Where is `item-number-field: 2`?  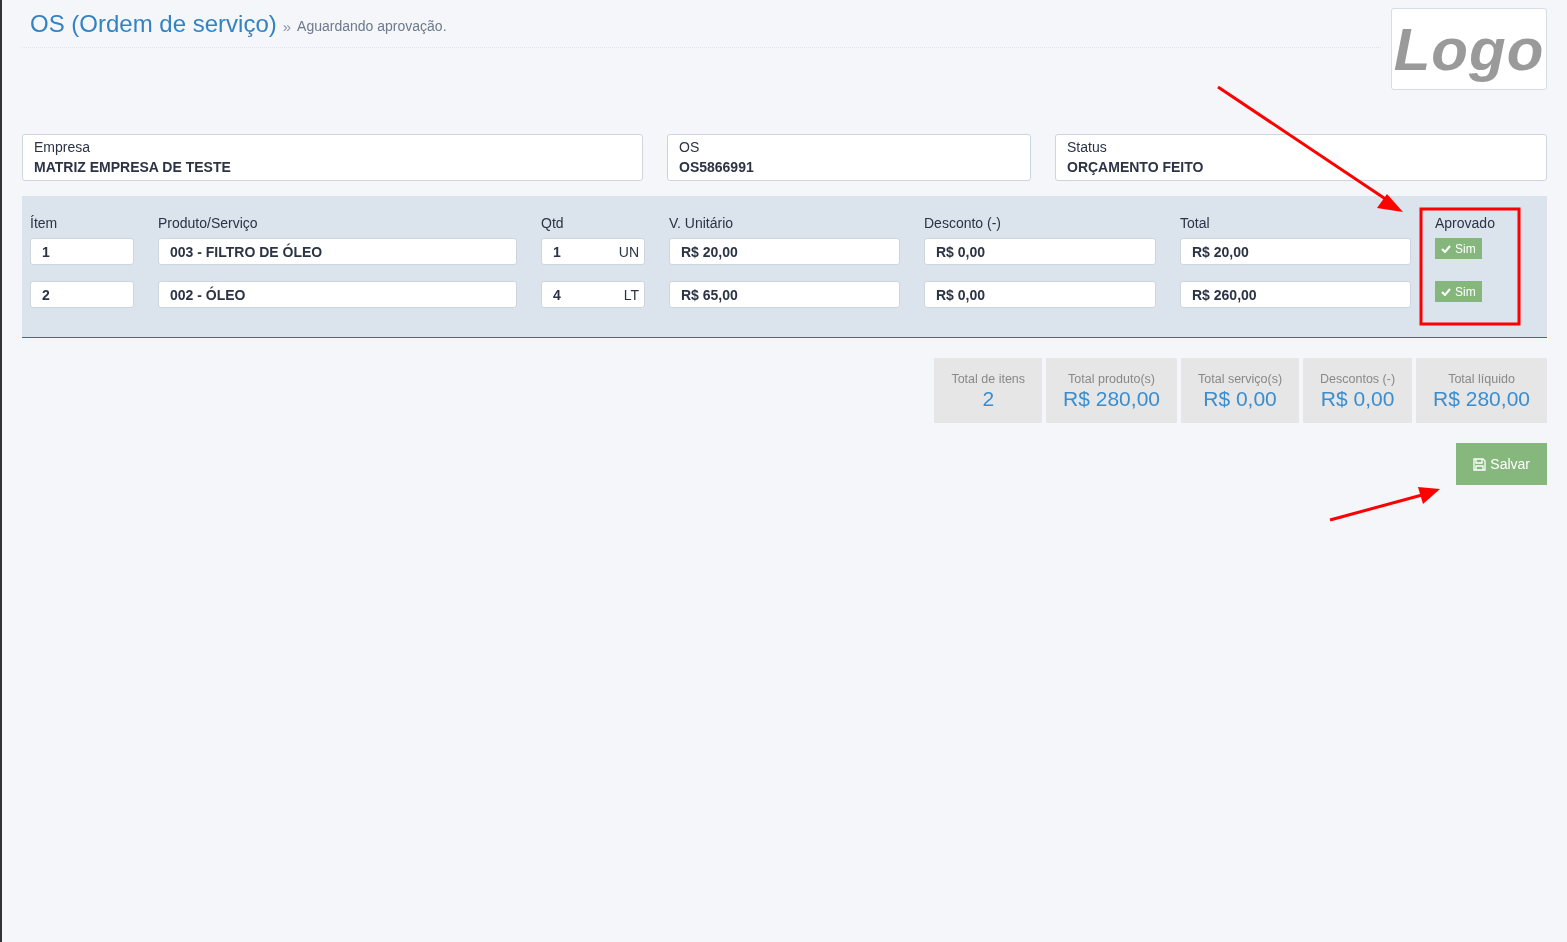 item-number-field: 2 is located at coordinates (82, 294).